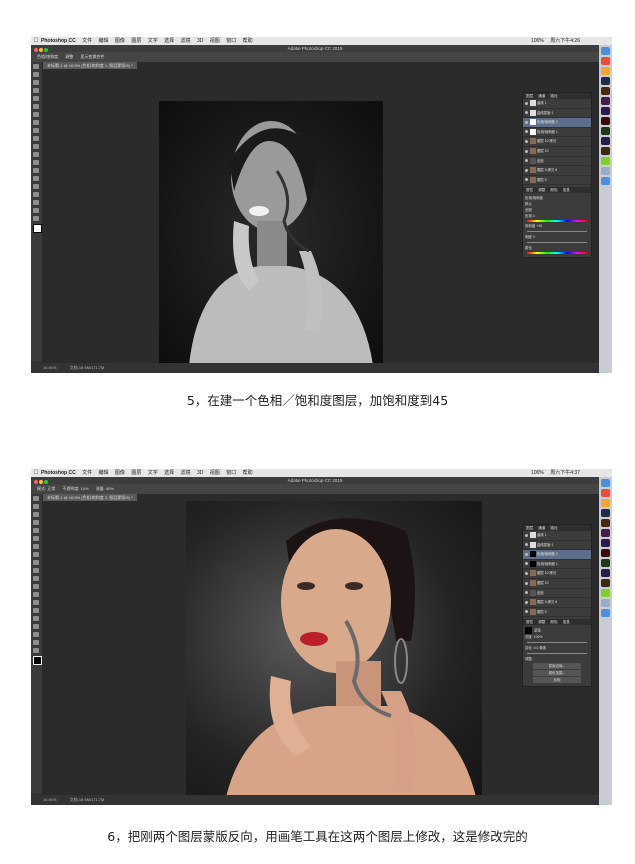 Image resolution: width=635 pixels, height=864 pixels. What do you see at coordinates (186, 41) in the screenshot?
I see `menu-filter: 滤镜` at bounding box center [186, 41].